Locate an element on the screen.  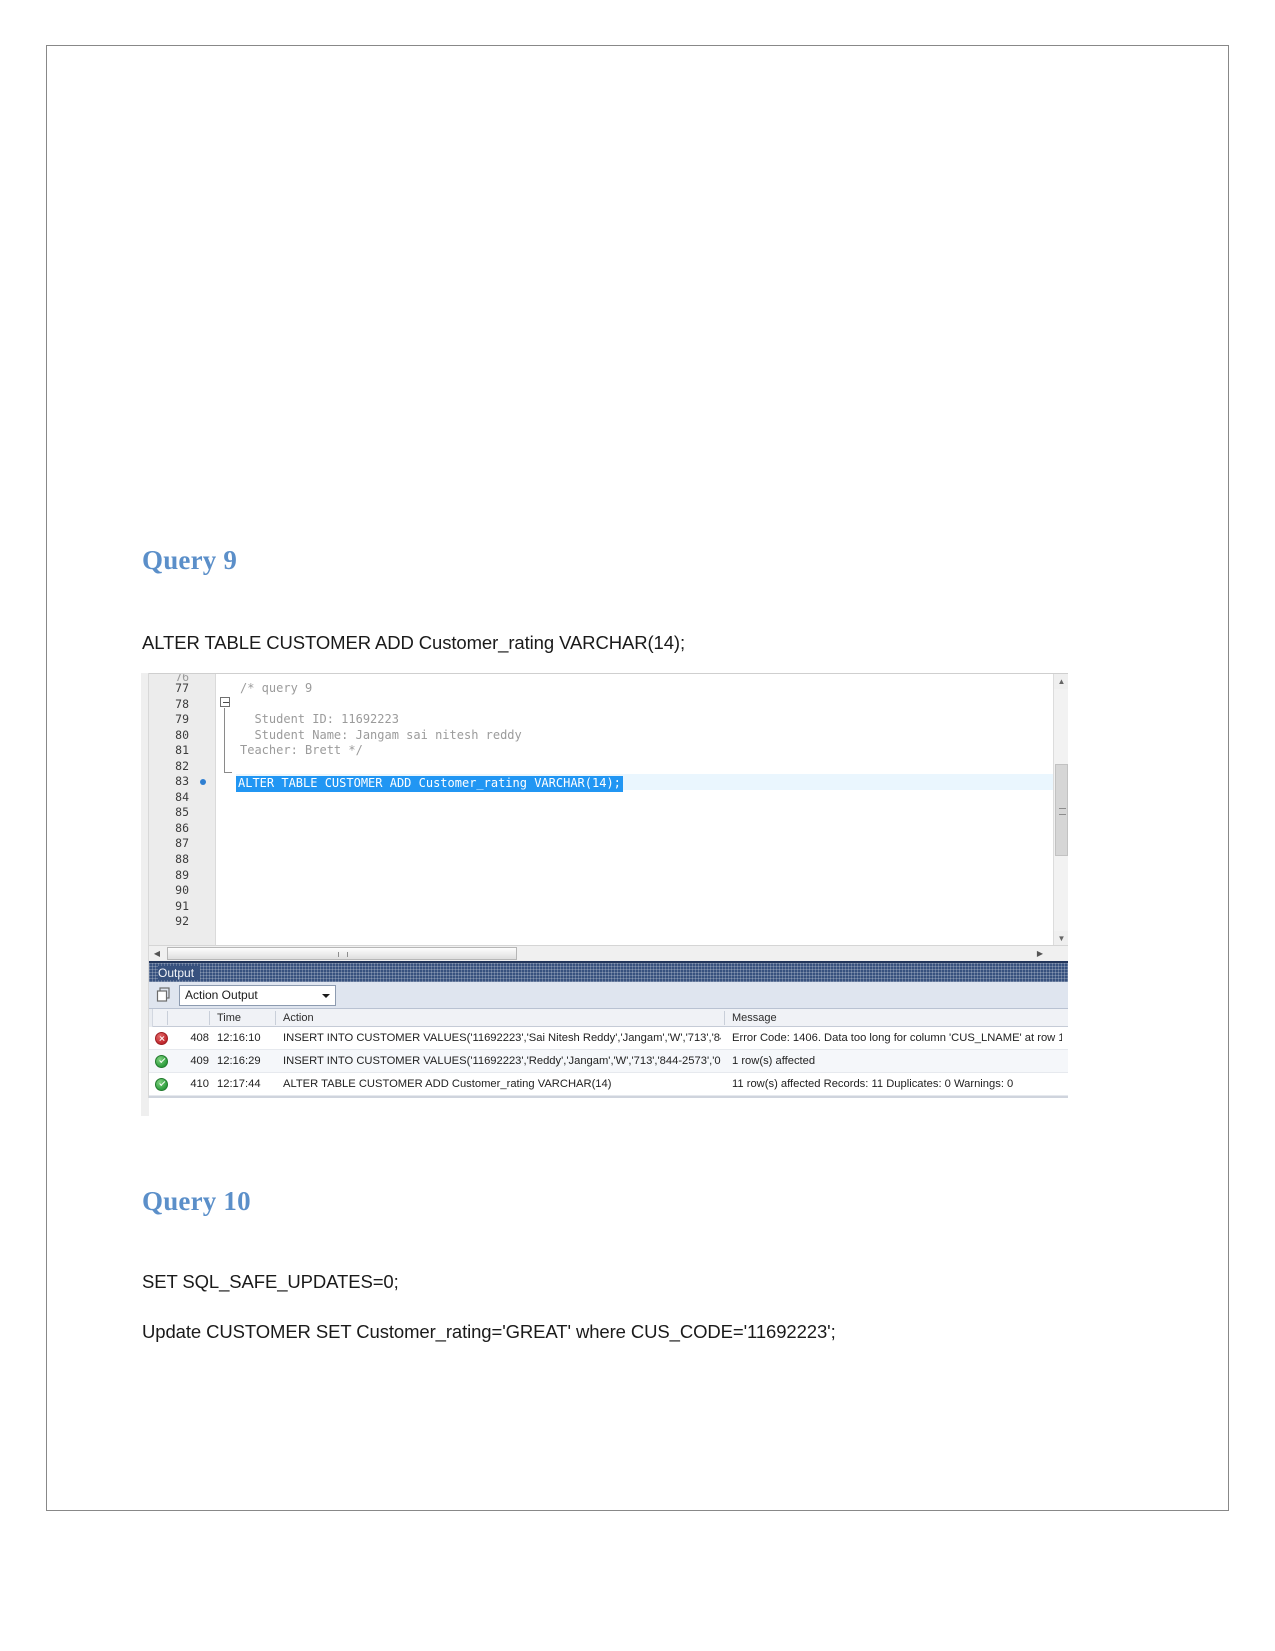
output-bottom-edge is located at coordinates (608, 1097).